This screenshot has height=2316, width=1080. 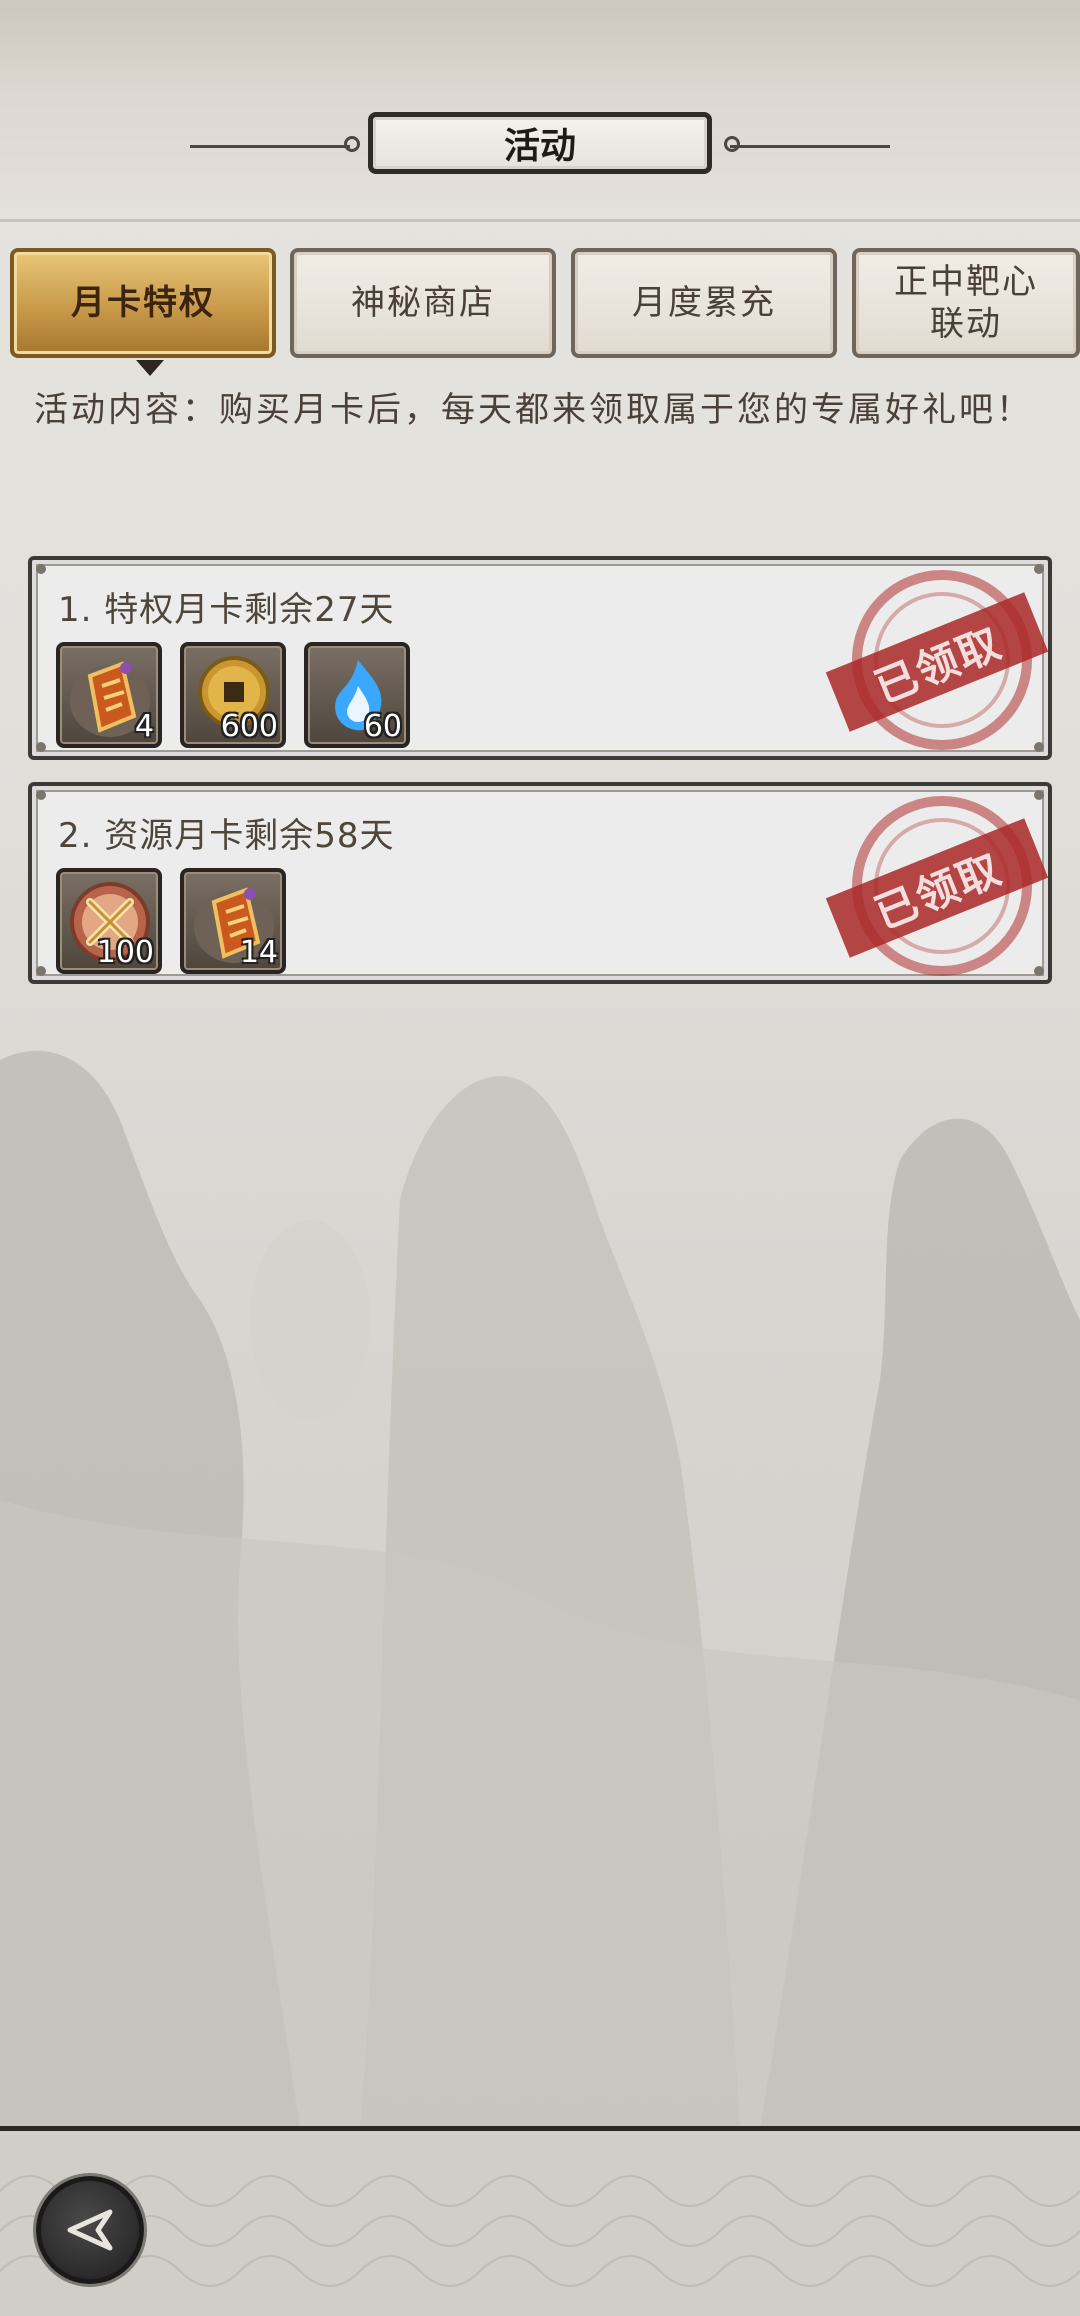 I want to click on event-description: 活动内容：购买月卡后，每天都来领取属于您的专属好礼吧！, so click(x=533, y=410).